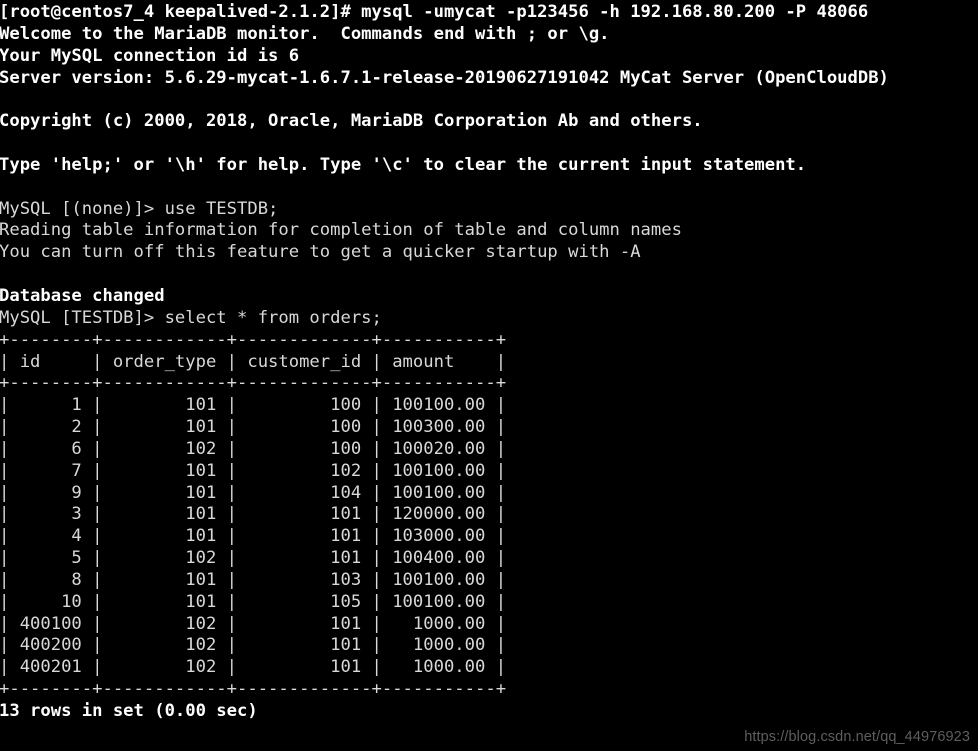 Image resolution: width=978 pixels, height=751 pixels. What do you see at coordinates (253, 667) in the screenshot?
I see `terminal-line: | 400201 | 102 | 101 | 1000.00 |` at bounding box center [253, 667].